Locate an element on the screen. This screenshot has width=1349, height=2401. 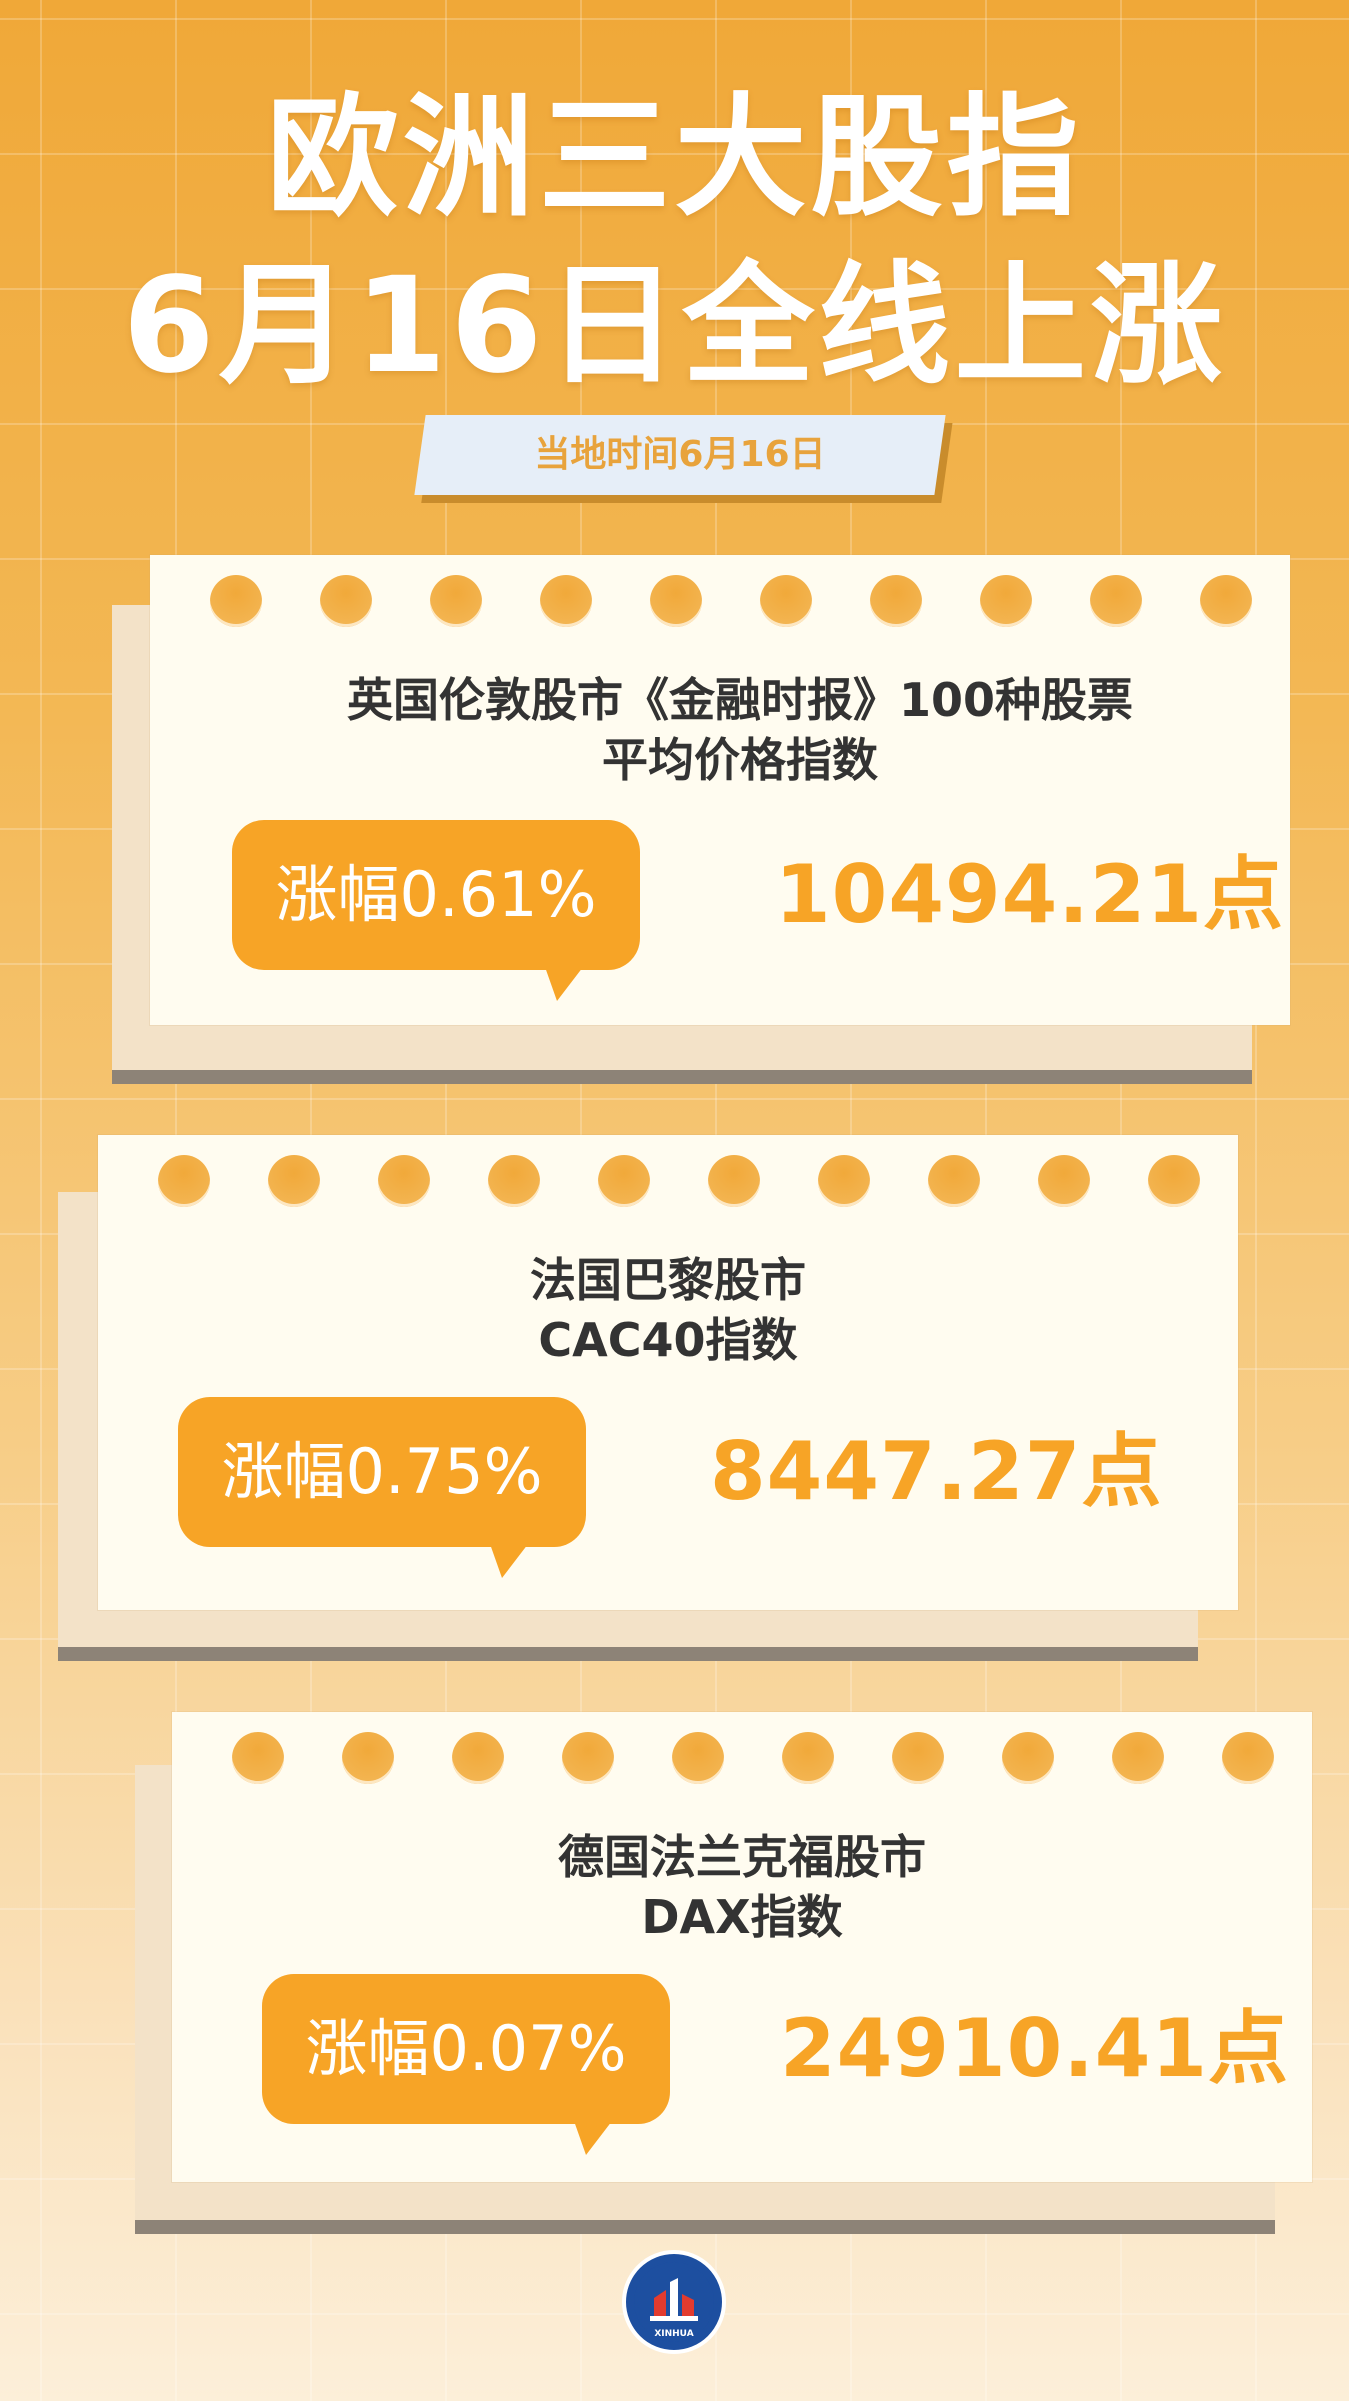
index-value: 24910.41点 is located at coordinates (1035, 2048).